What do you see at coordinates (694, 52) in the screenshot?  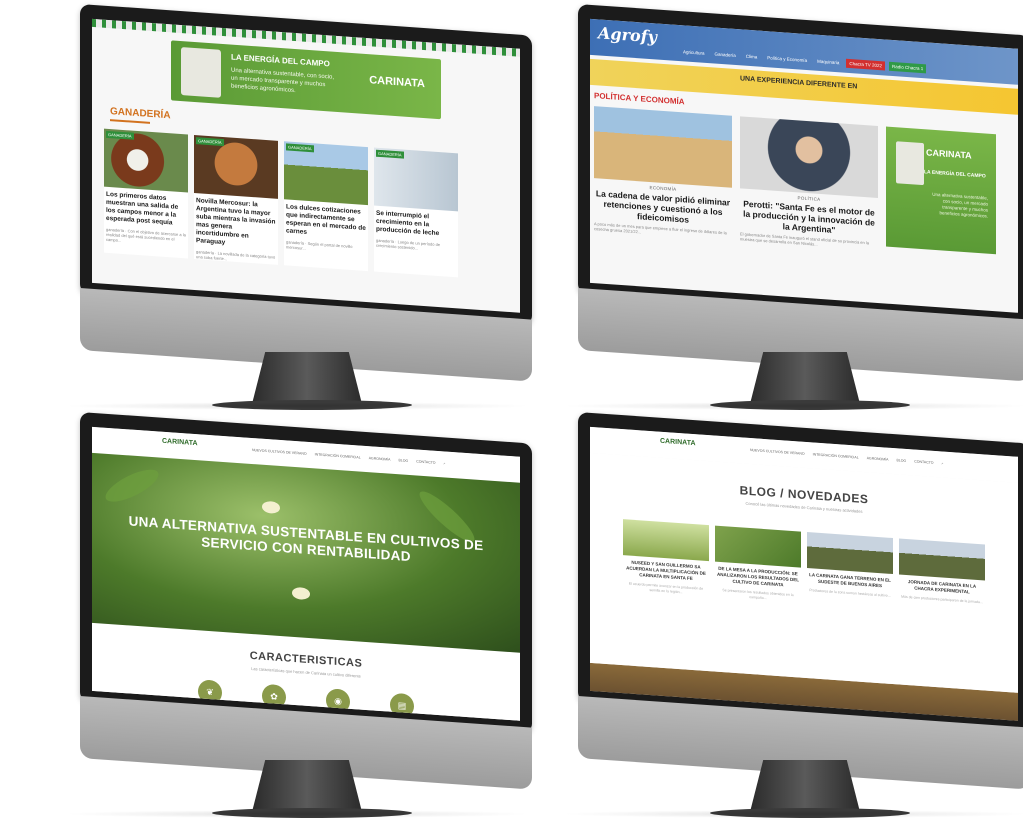 I see `nav-item: Agricultura` at bounding box center [694, 52].